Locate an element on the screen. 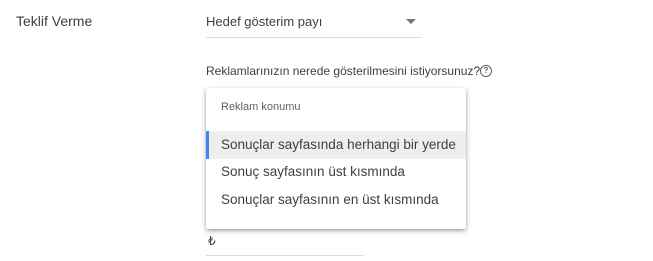 This screenshot has height=261, width=653. menu-item-anywhere: Sonuçlar sayfasında herhangi bir yerde is located at coordinates (336, 145).